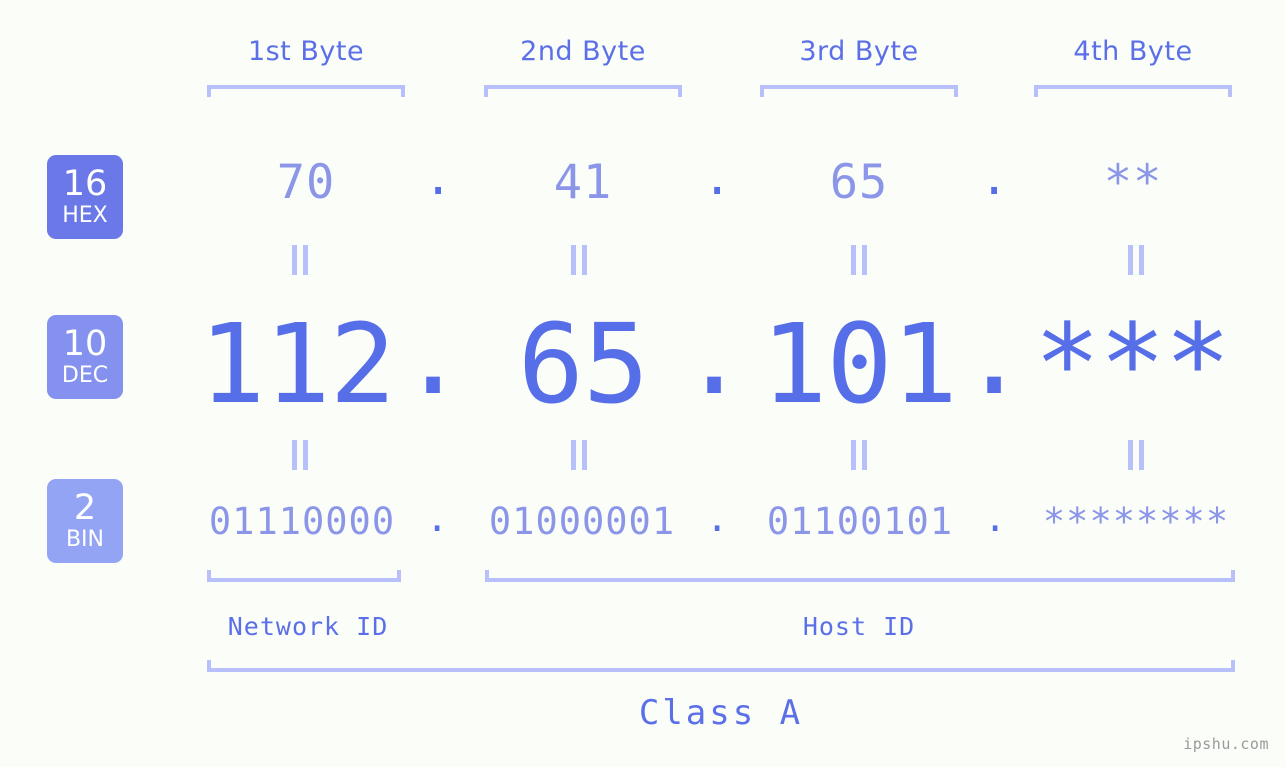 This screenshot has width=1285, height=767. What do you see at coordinates (85, 375) in the screenshot?
I see `base-badge-dec-abbr: DEC` at bounding box center [85, 375].